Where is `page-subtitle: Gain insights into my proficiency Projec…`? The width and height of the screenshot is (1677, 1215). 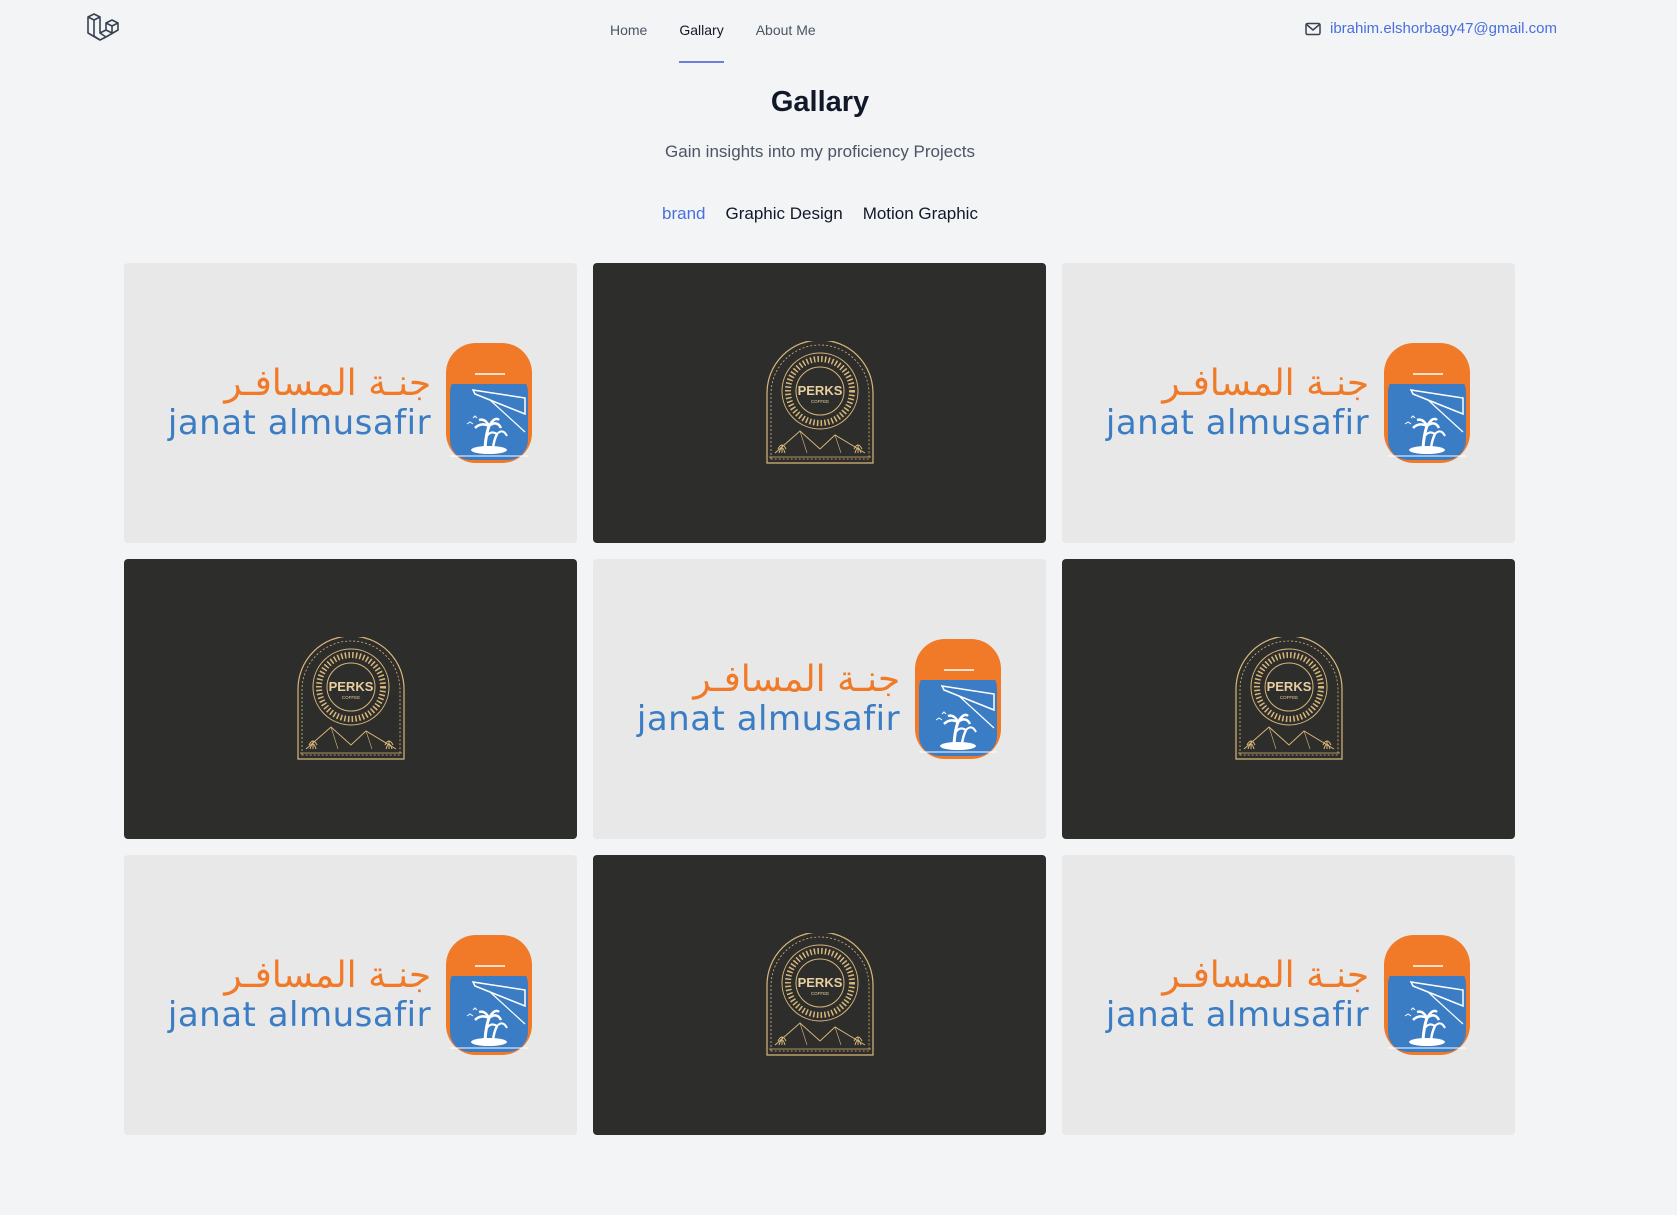 page-subtitle: Gain insights into my proficiency Projec… is located at coordinates (820, 151).